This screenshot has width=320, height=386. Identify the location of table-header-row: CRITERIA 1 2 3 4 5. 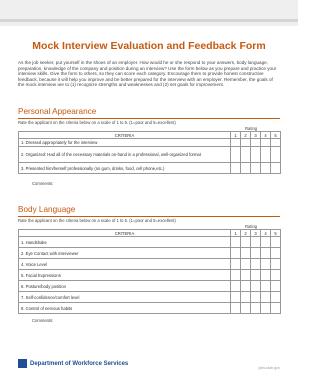
(149, 135).